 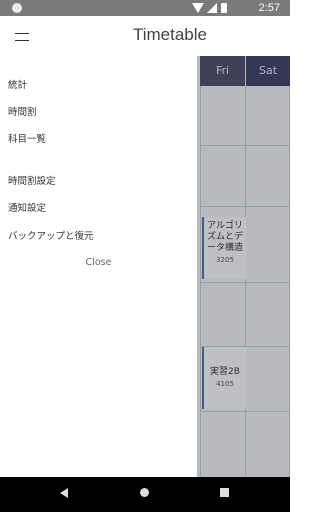 I want to click on battery-icon, so click(x=224, y=8).